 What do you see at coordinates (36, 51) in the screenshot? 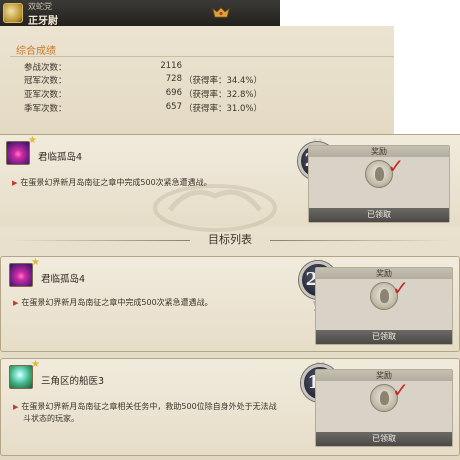
I see `stats-section-title: 综合成绩` at bounding box center [36, 51].